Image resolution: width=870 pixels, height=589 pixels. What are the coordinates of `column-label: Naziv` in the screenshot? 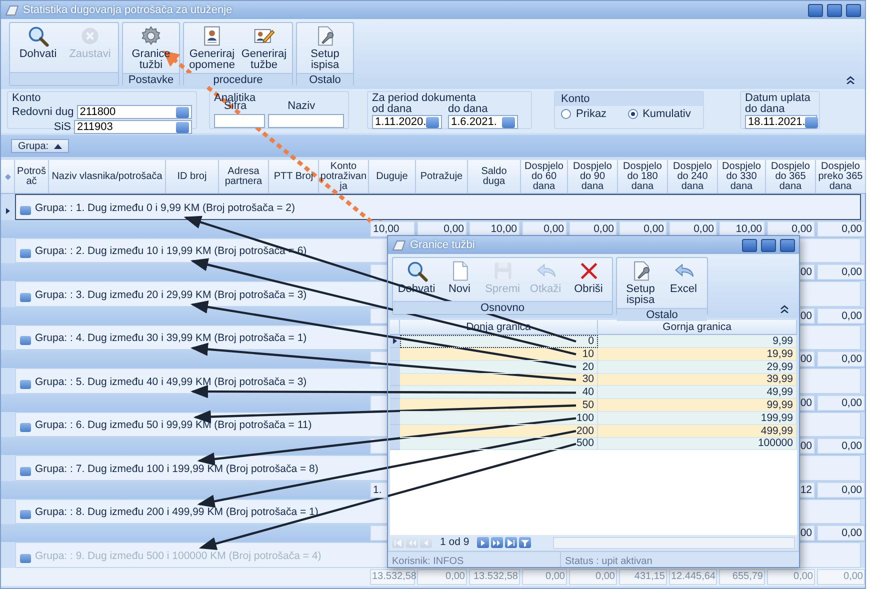 It's located at (302, 106).